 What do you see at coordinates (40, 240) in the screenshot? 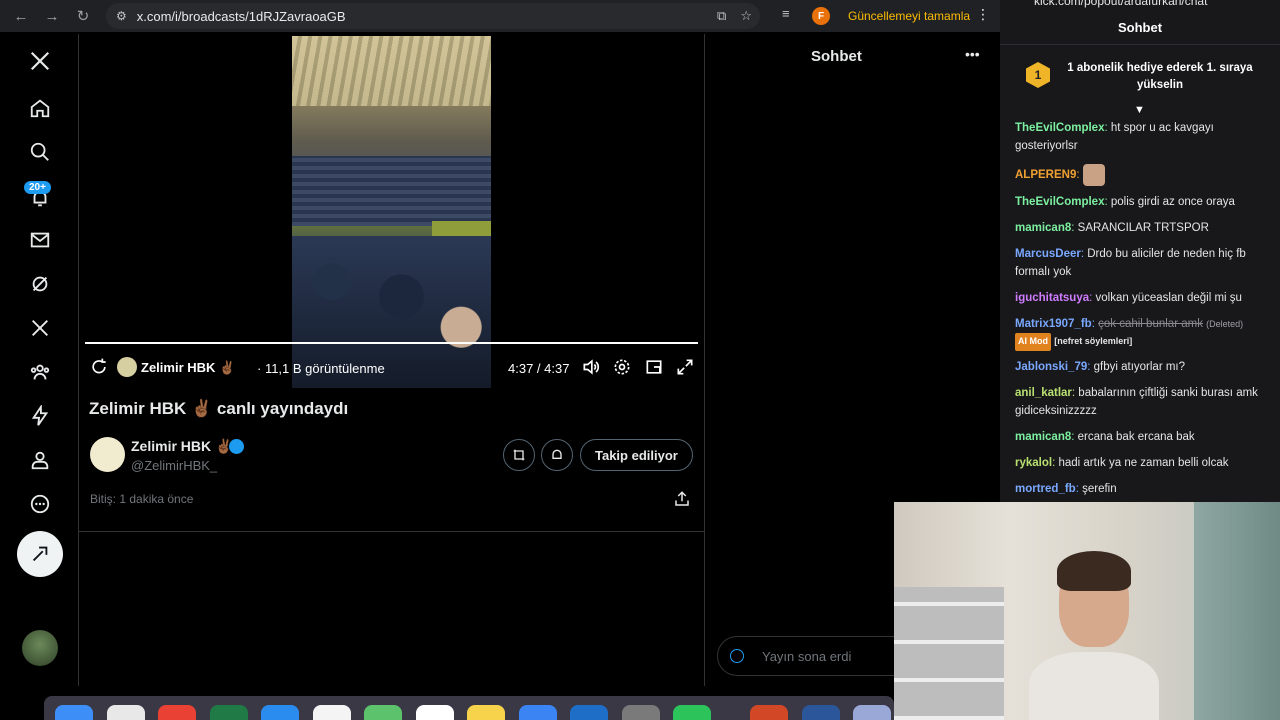
I see `messages-envelope-icon` at bounding box center [40, 240].